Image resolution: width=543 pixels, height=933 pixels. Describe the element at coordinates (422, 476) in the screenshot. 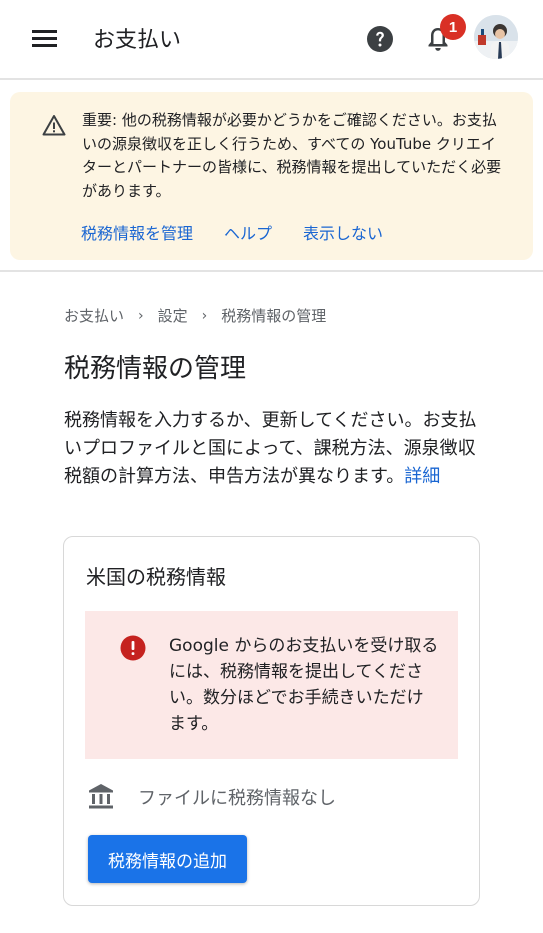

I see `details-link: 詳細` at that location.